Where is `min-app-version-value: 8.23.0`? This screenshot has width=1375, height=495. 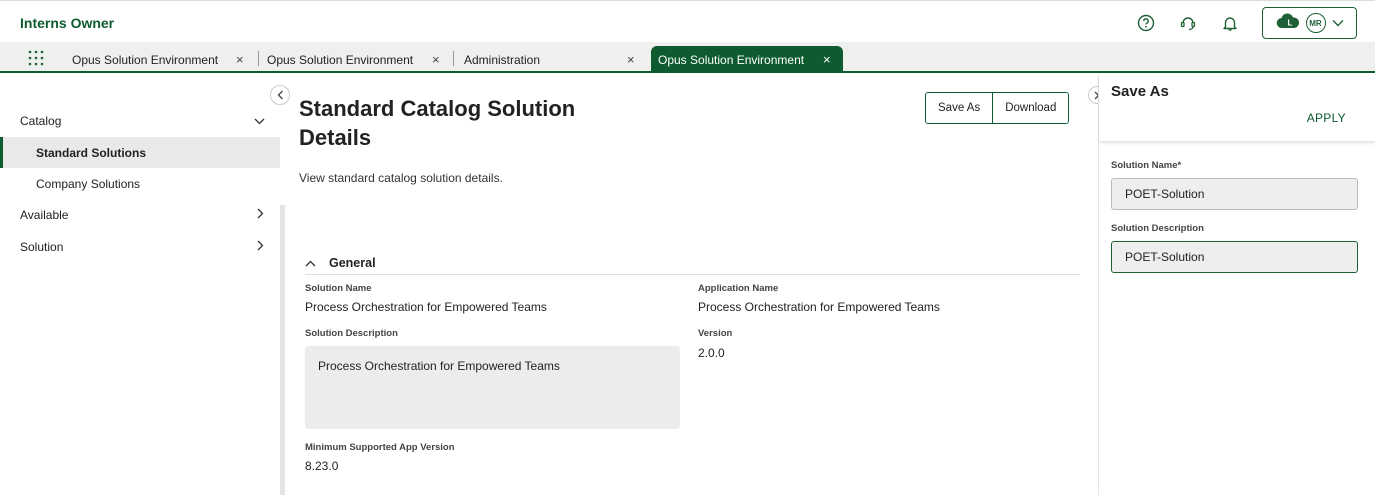
min-app-version-value: 8.23.0 is located at coordinates (322, 466).